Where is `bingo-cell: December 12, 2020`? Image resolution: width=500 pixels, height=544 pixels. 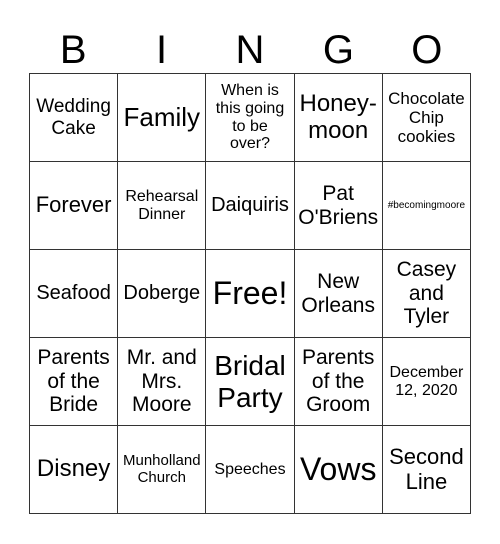
bingo-cell: December 12, 2020 is located at coordinates (426, 382).